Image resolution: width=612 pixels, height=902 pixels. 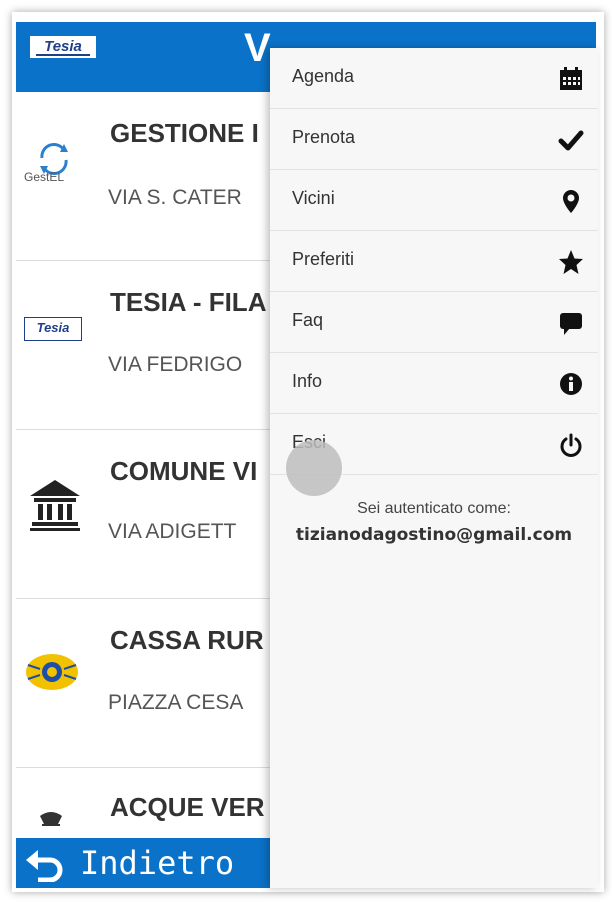 I want to click on menu-item-label: Vicini, so click(x=313, y=198).